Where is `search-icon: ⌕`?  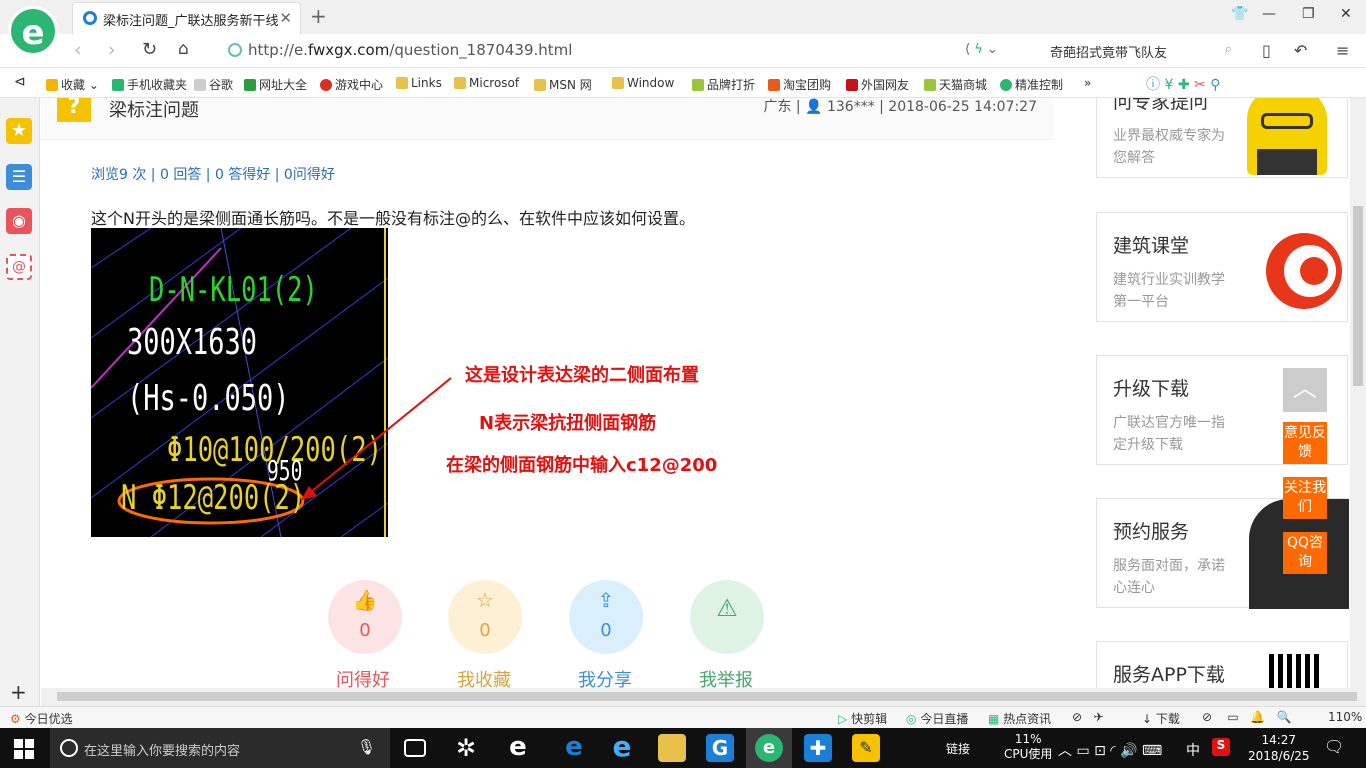 search-icon: ⌕ is located at coordinates (1228, 49).